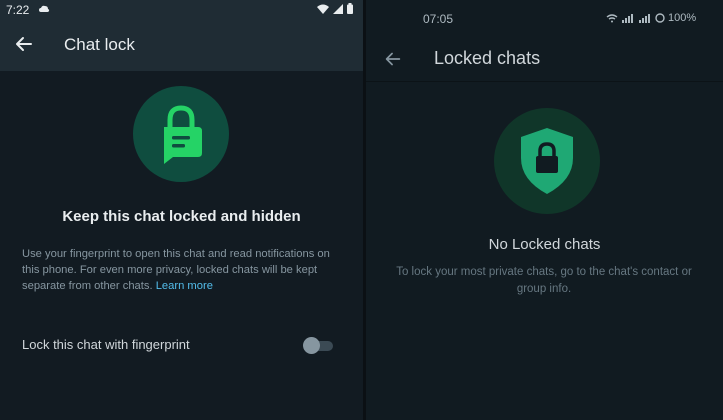  What do you see at coordinates (44, 8) in the screenshot?
I see `cloud-icon` at bounding box center [44, 8].